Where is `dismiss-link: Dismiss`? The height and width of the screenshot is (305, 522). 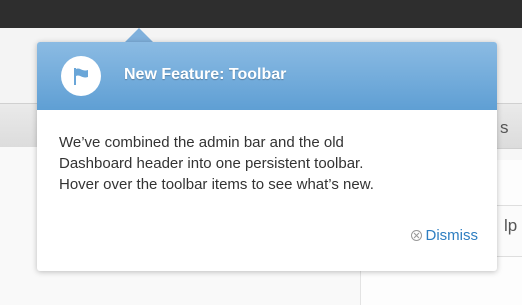 dismiss-link: Dismiss is located at coordinates (452, 235).